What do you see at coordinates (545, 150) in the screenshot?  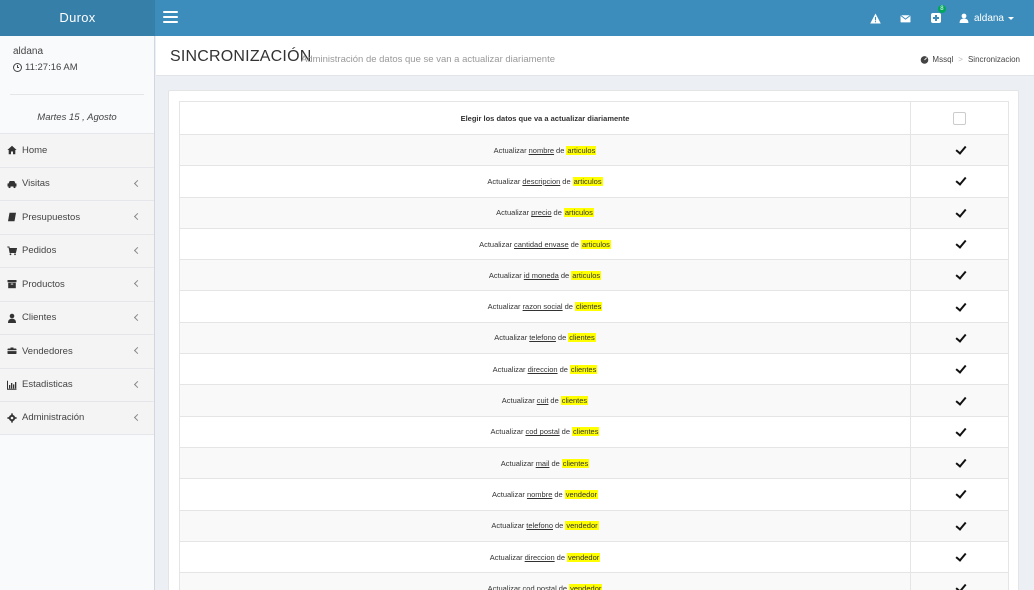 I see `row-label-cell: Actualizar nombre de articulos` at bounding box center [545, 150].